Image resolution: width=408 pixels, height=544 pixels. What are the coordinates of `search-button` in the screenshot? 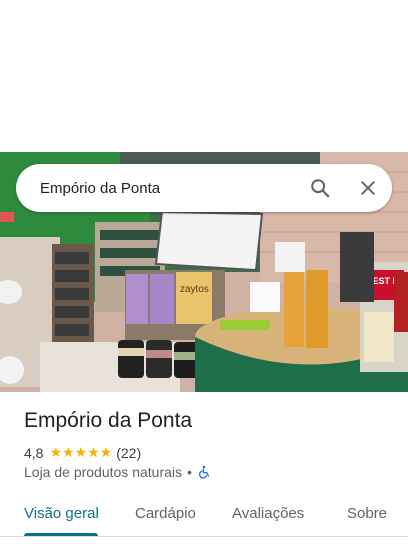 It's located at (320, 188).